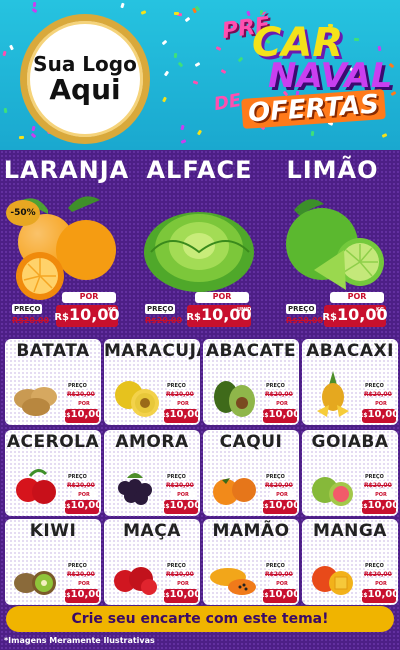 The image size is (400, 650). What do you see at coordinates (251, 382) in the screenshot?
I see `product-card-abacate: ABACATE PREÇO R$20,00 POR R$ 10,00` at bounding box center [251, 382].